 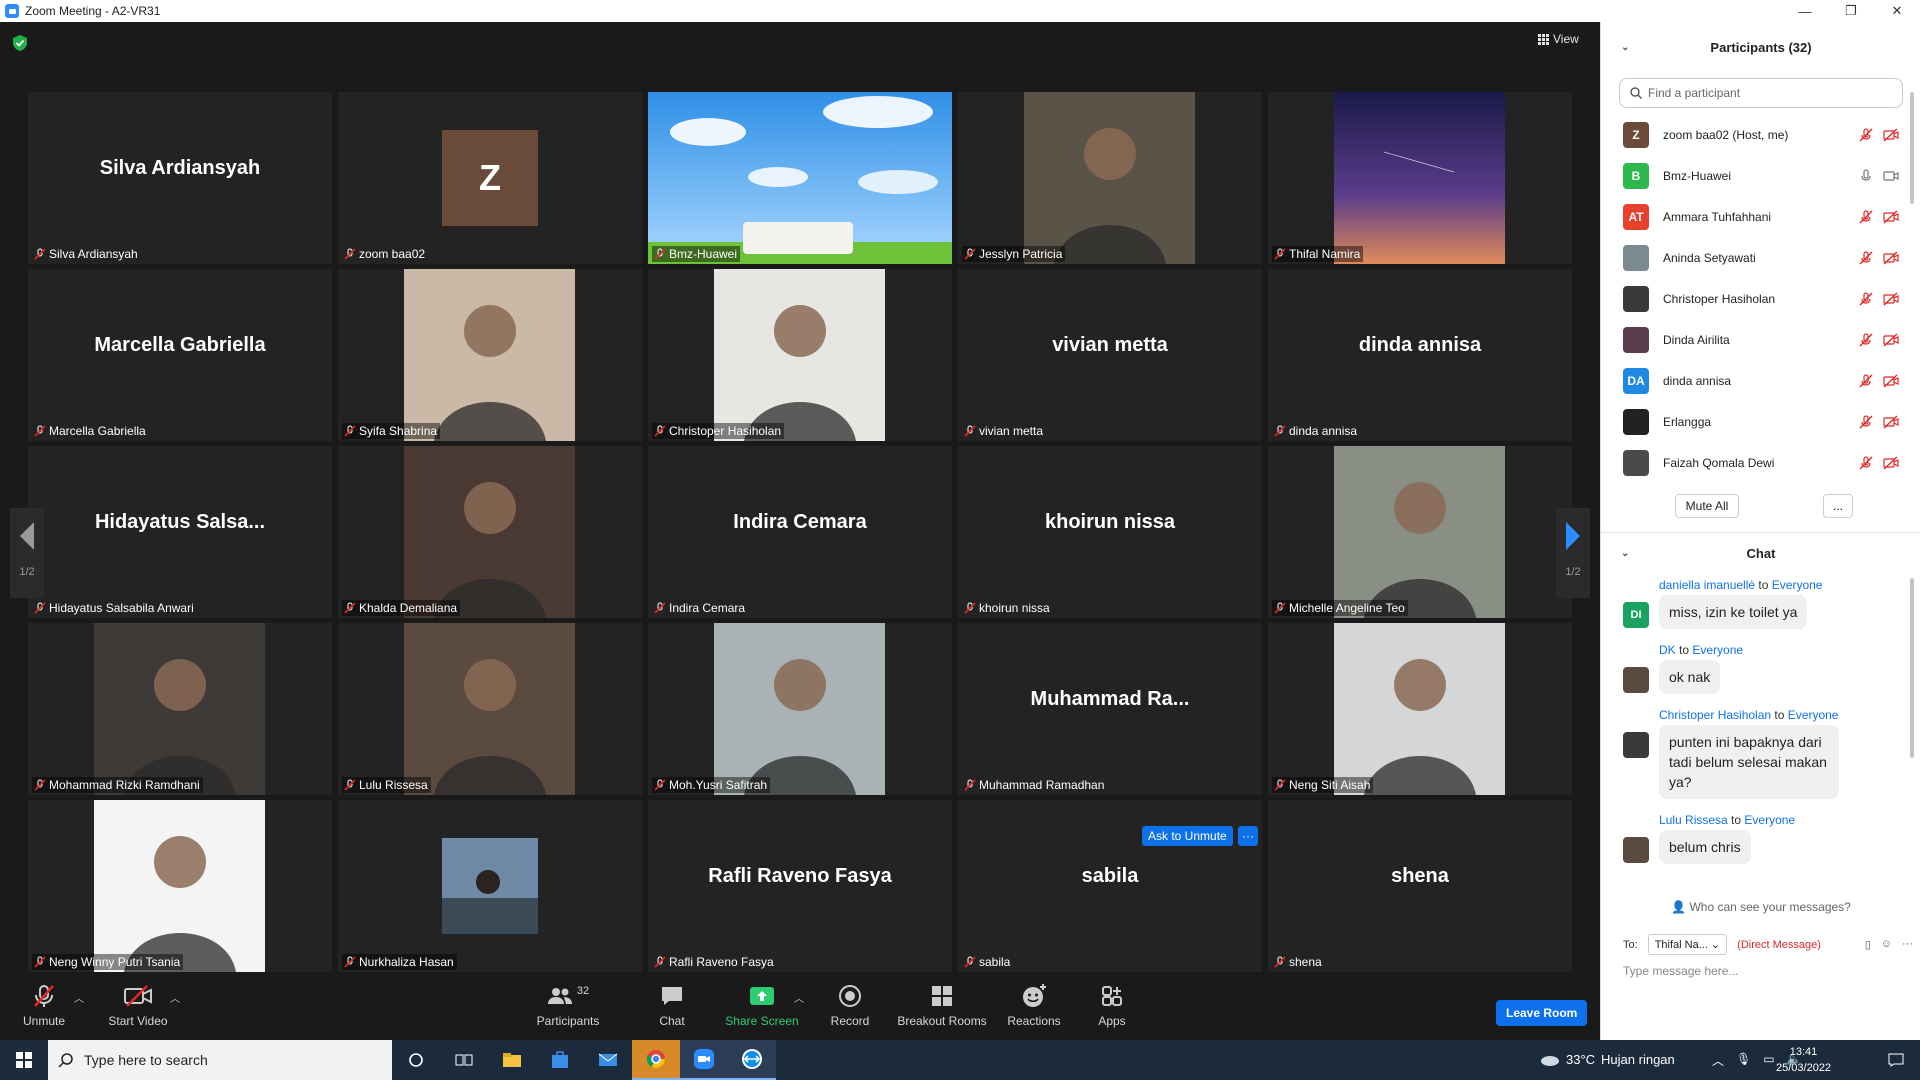 I want to click on taskbar-search-box: Type here to search, so click(x=220, y=1060).